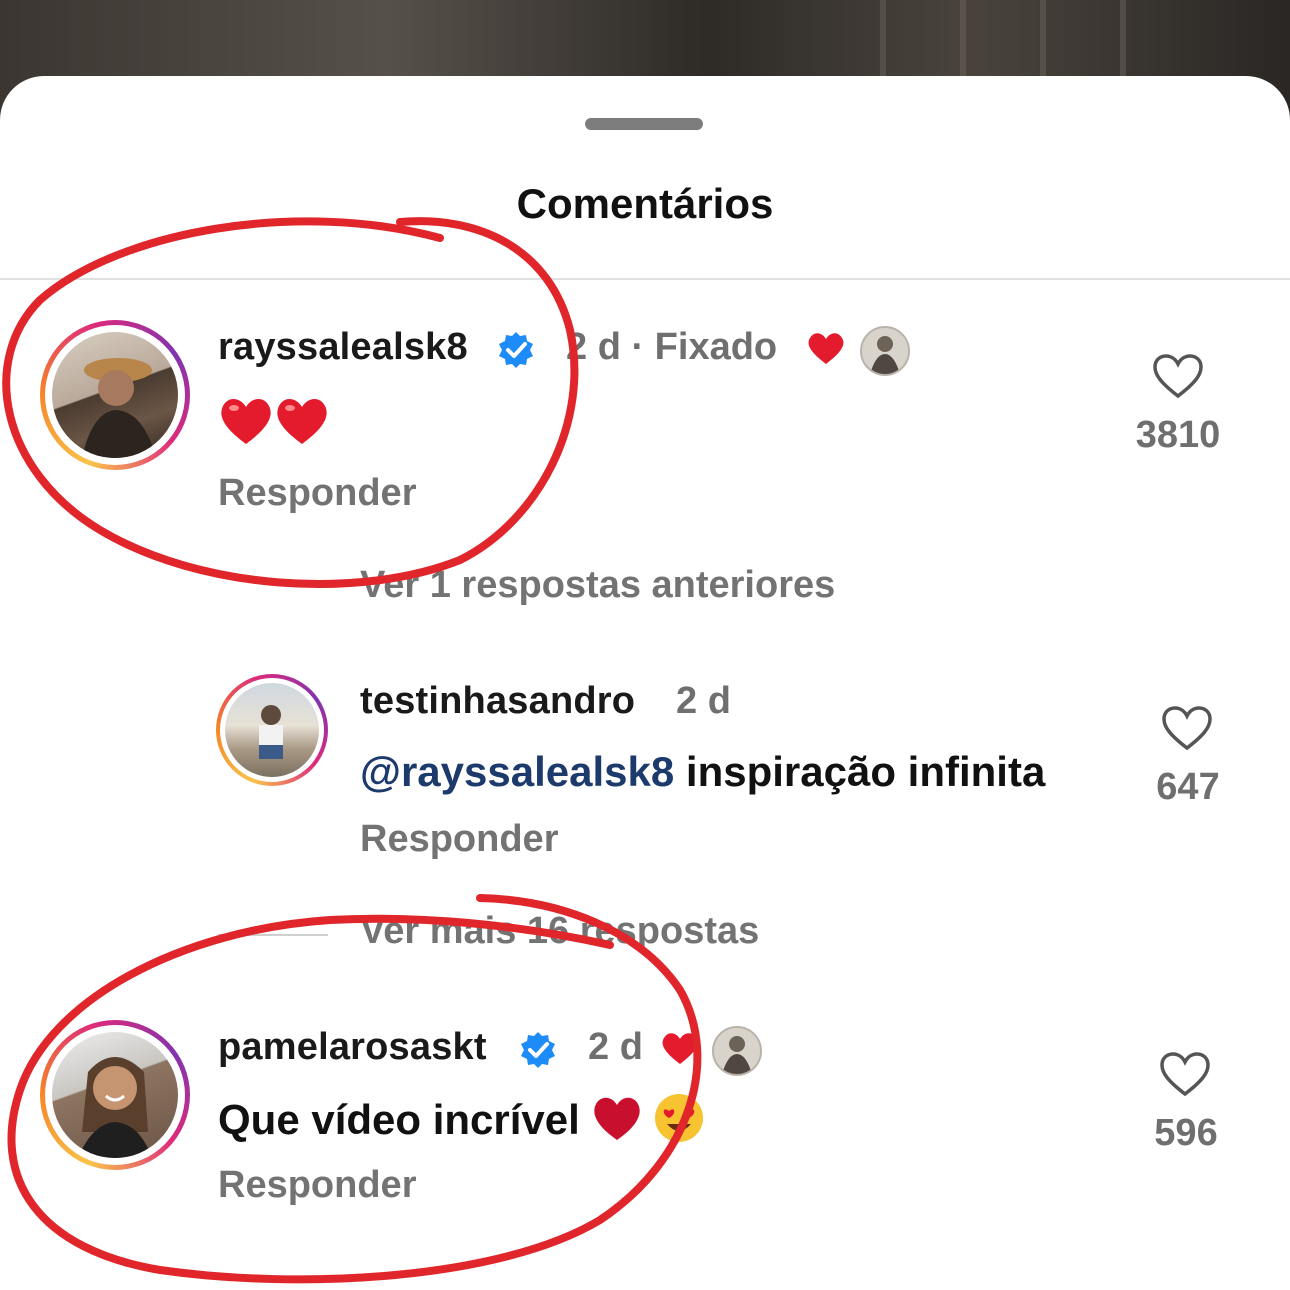 Image resolution: width=1290 pixels, height=1290 pixels. I want to click on replies-divider-line, so click(273, 935).